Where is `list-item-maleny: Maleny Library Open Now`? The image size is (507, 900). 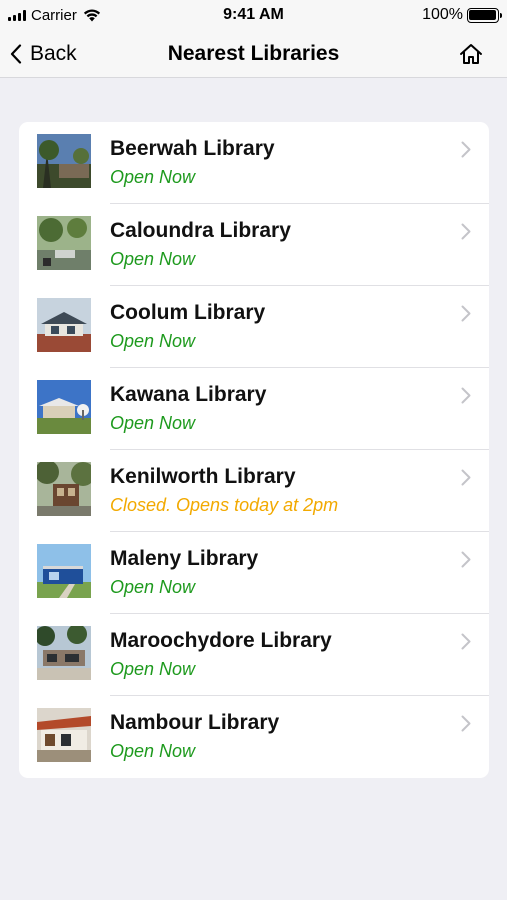
list-item-maleny: Maleny Library Open Now is located at coordinates (254, 573).